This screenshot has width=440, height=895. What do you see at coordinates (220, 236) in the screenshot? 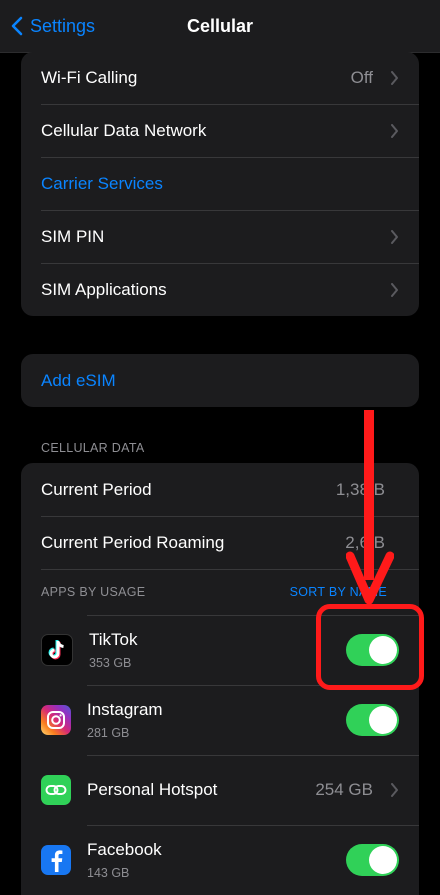
I see `sim-pin-row: SIM PIN` at bounding box center [220, 236].